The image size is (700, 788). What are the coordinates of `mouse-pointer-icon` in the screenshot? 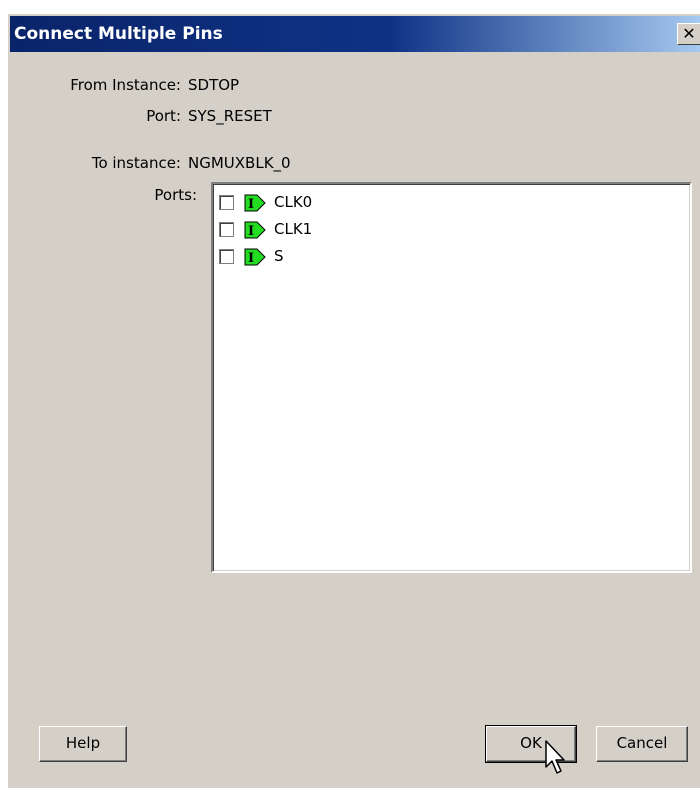 It's located at (555, 757).